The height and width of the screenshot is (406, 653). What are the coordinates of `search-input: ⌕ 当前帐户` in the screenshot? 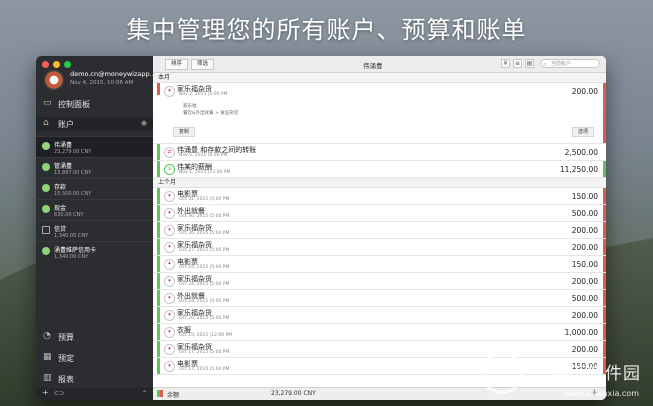 It's located at (570, 63).